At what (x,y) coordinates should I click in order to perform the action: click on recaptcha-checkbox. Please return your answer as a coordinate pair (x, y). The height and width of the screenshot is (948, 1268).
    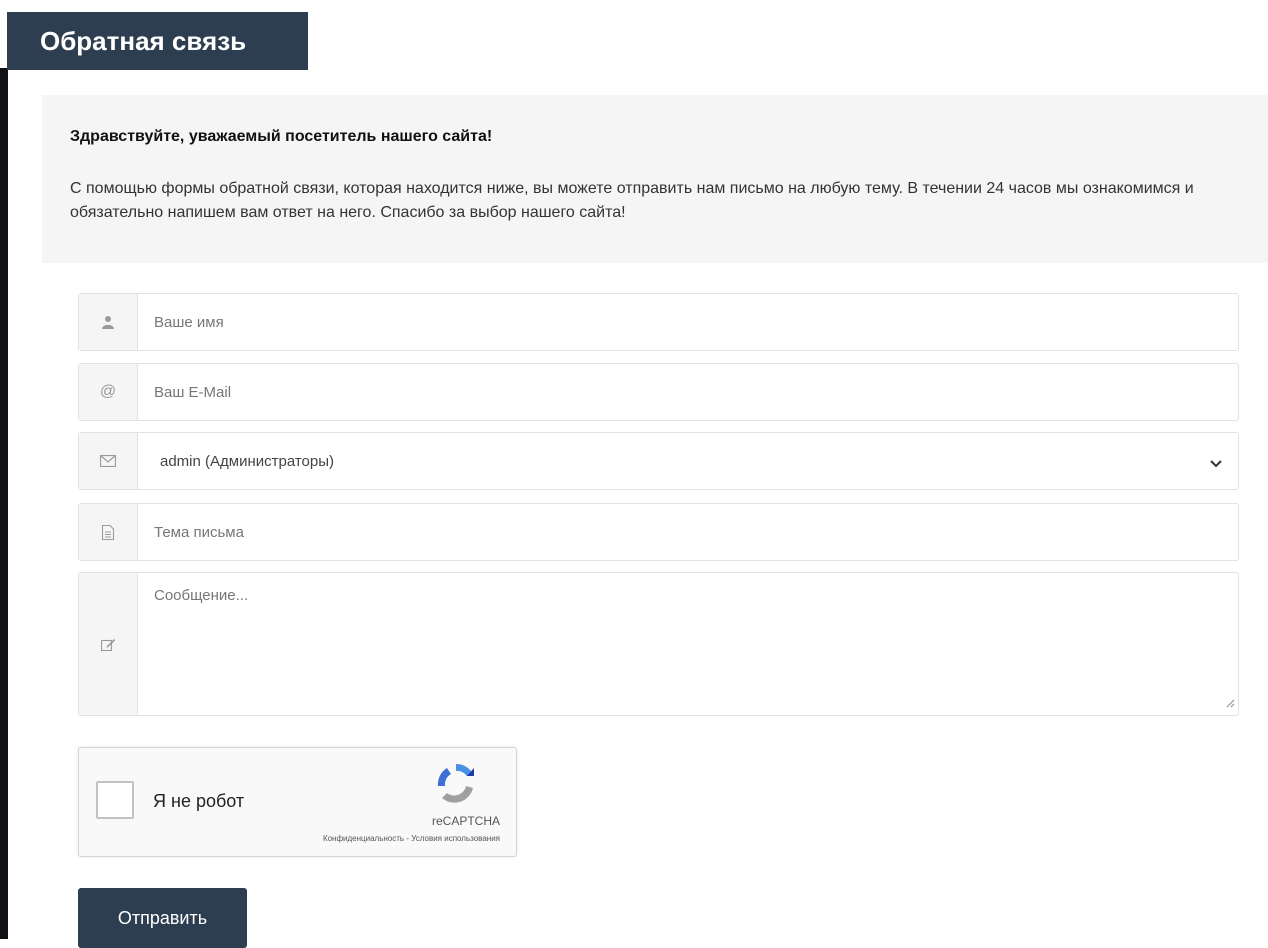
    Looking at the image, I should click on (115, 800).